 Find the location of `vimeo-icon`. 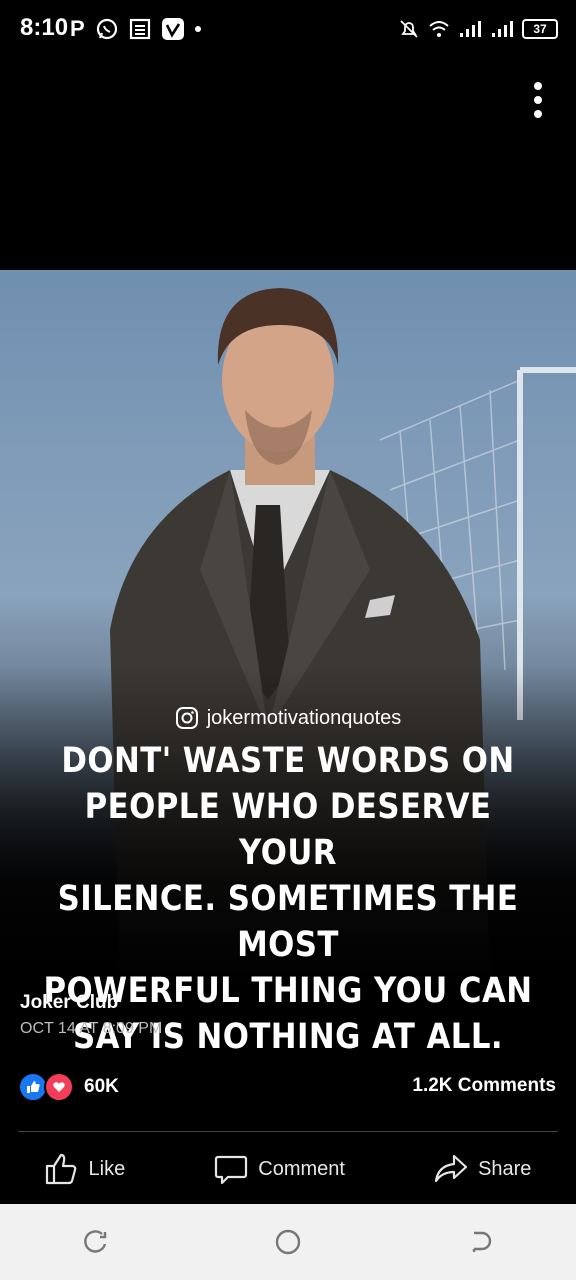

vimeo-icon is located at coordinates (172, 29).